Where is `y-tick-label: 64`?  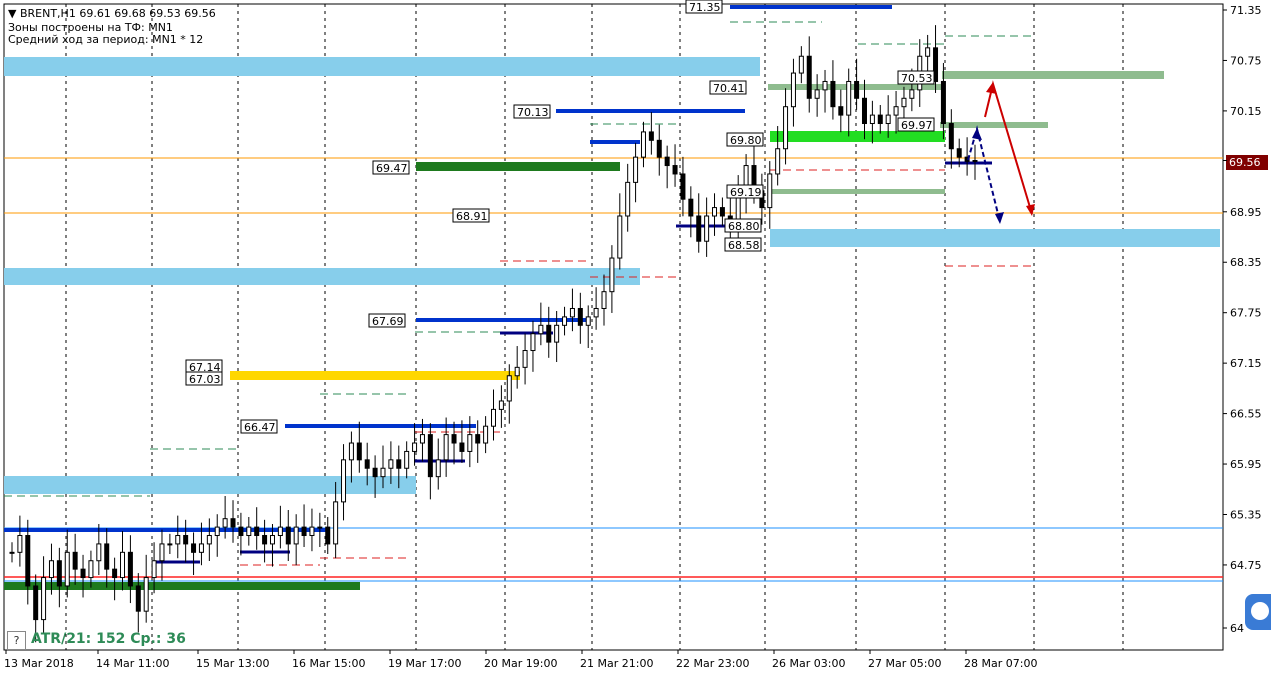 y-tick-label: 64 is located at coordinates (1237, 628).